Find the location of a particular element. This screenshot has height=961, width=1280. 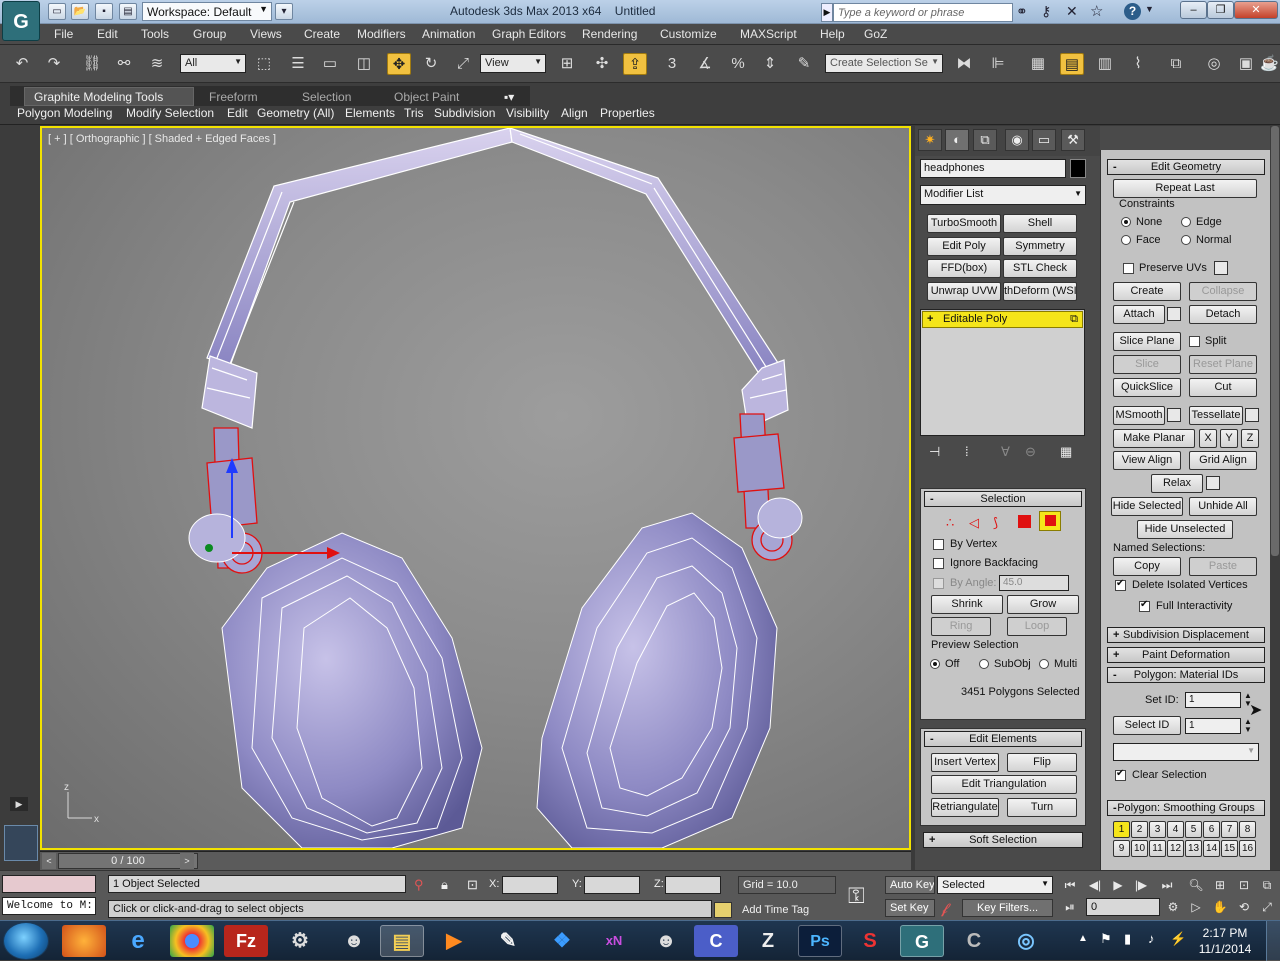

flag-icon: ⚑ is located at coordinates (1106, 939).